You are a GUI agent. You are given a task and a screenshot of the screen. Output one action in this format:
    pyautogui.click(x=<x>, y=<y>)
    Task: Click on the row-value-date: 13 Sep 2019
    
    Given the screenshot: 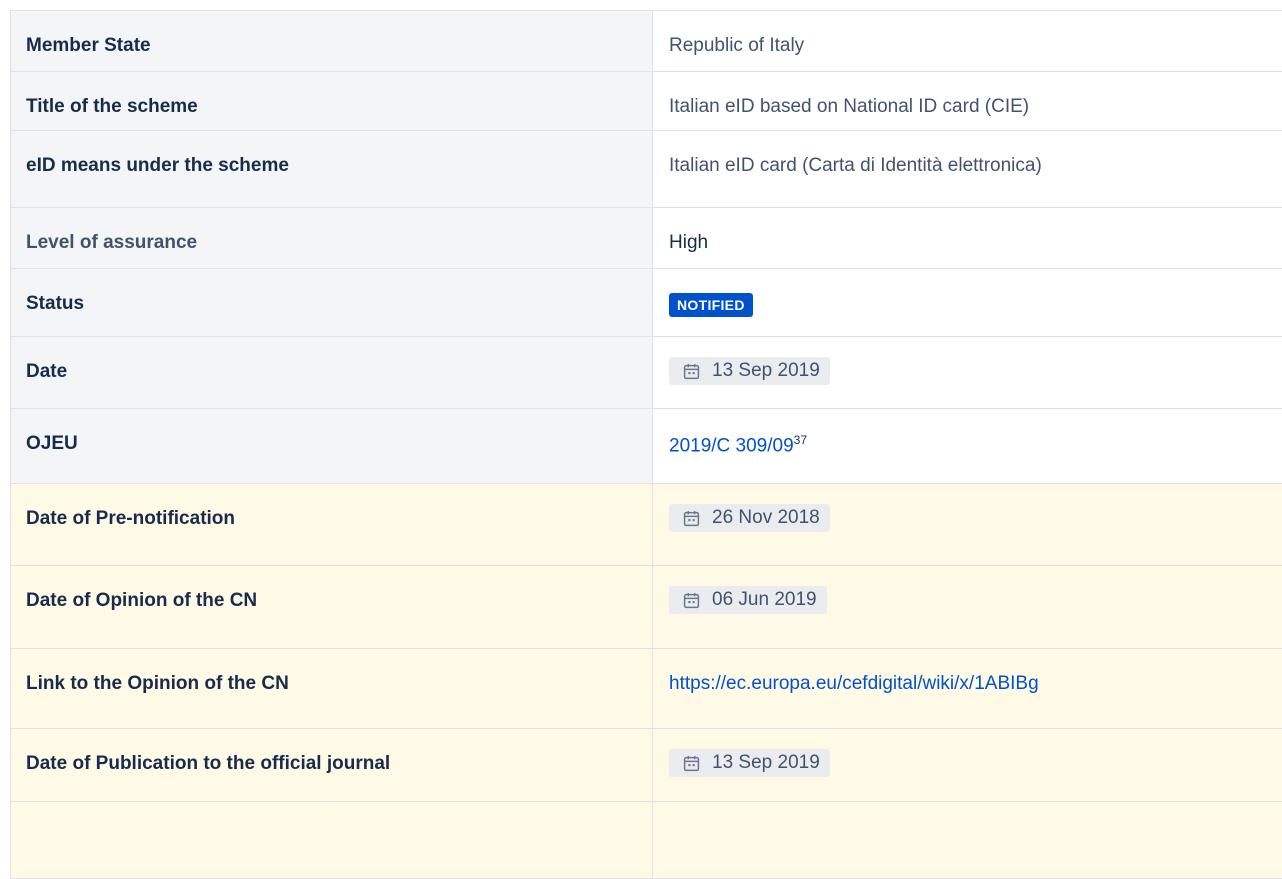 What is the action you would take?
    pyautogui.click(x=967, y=373)
    